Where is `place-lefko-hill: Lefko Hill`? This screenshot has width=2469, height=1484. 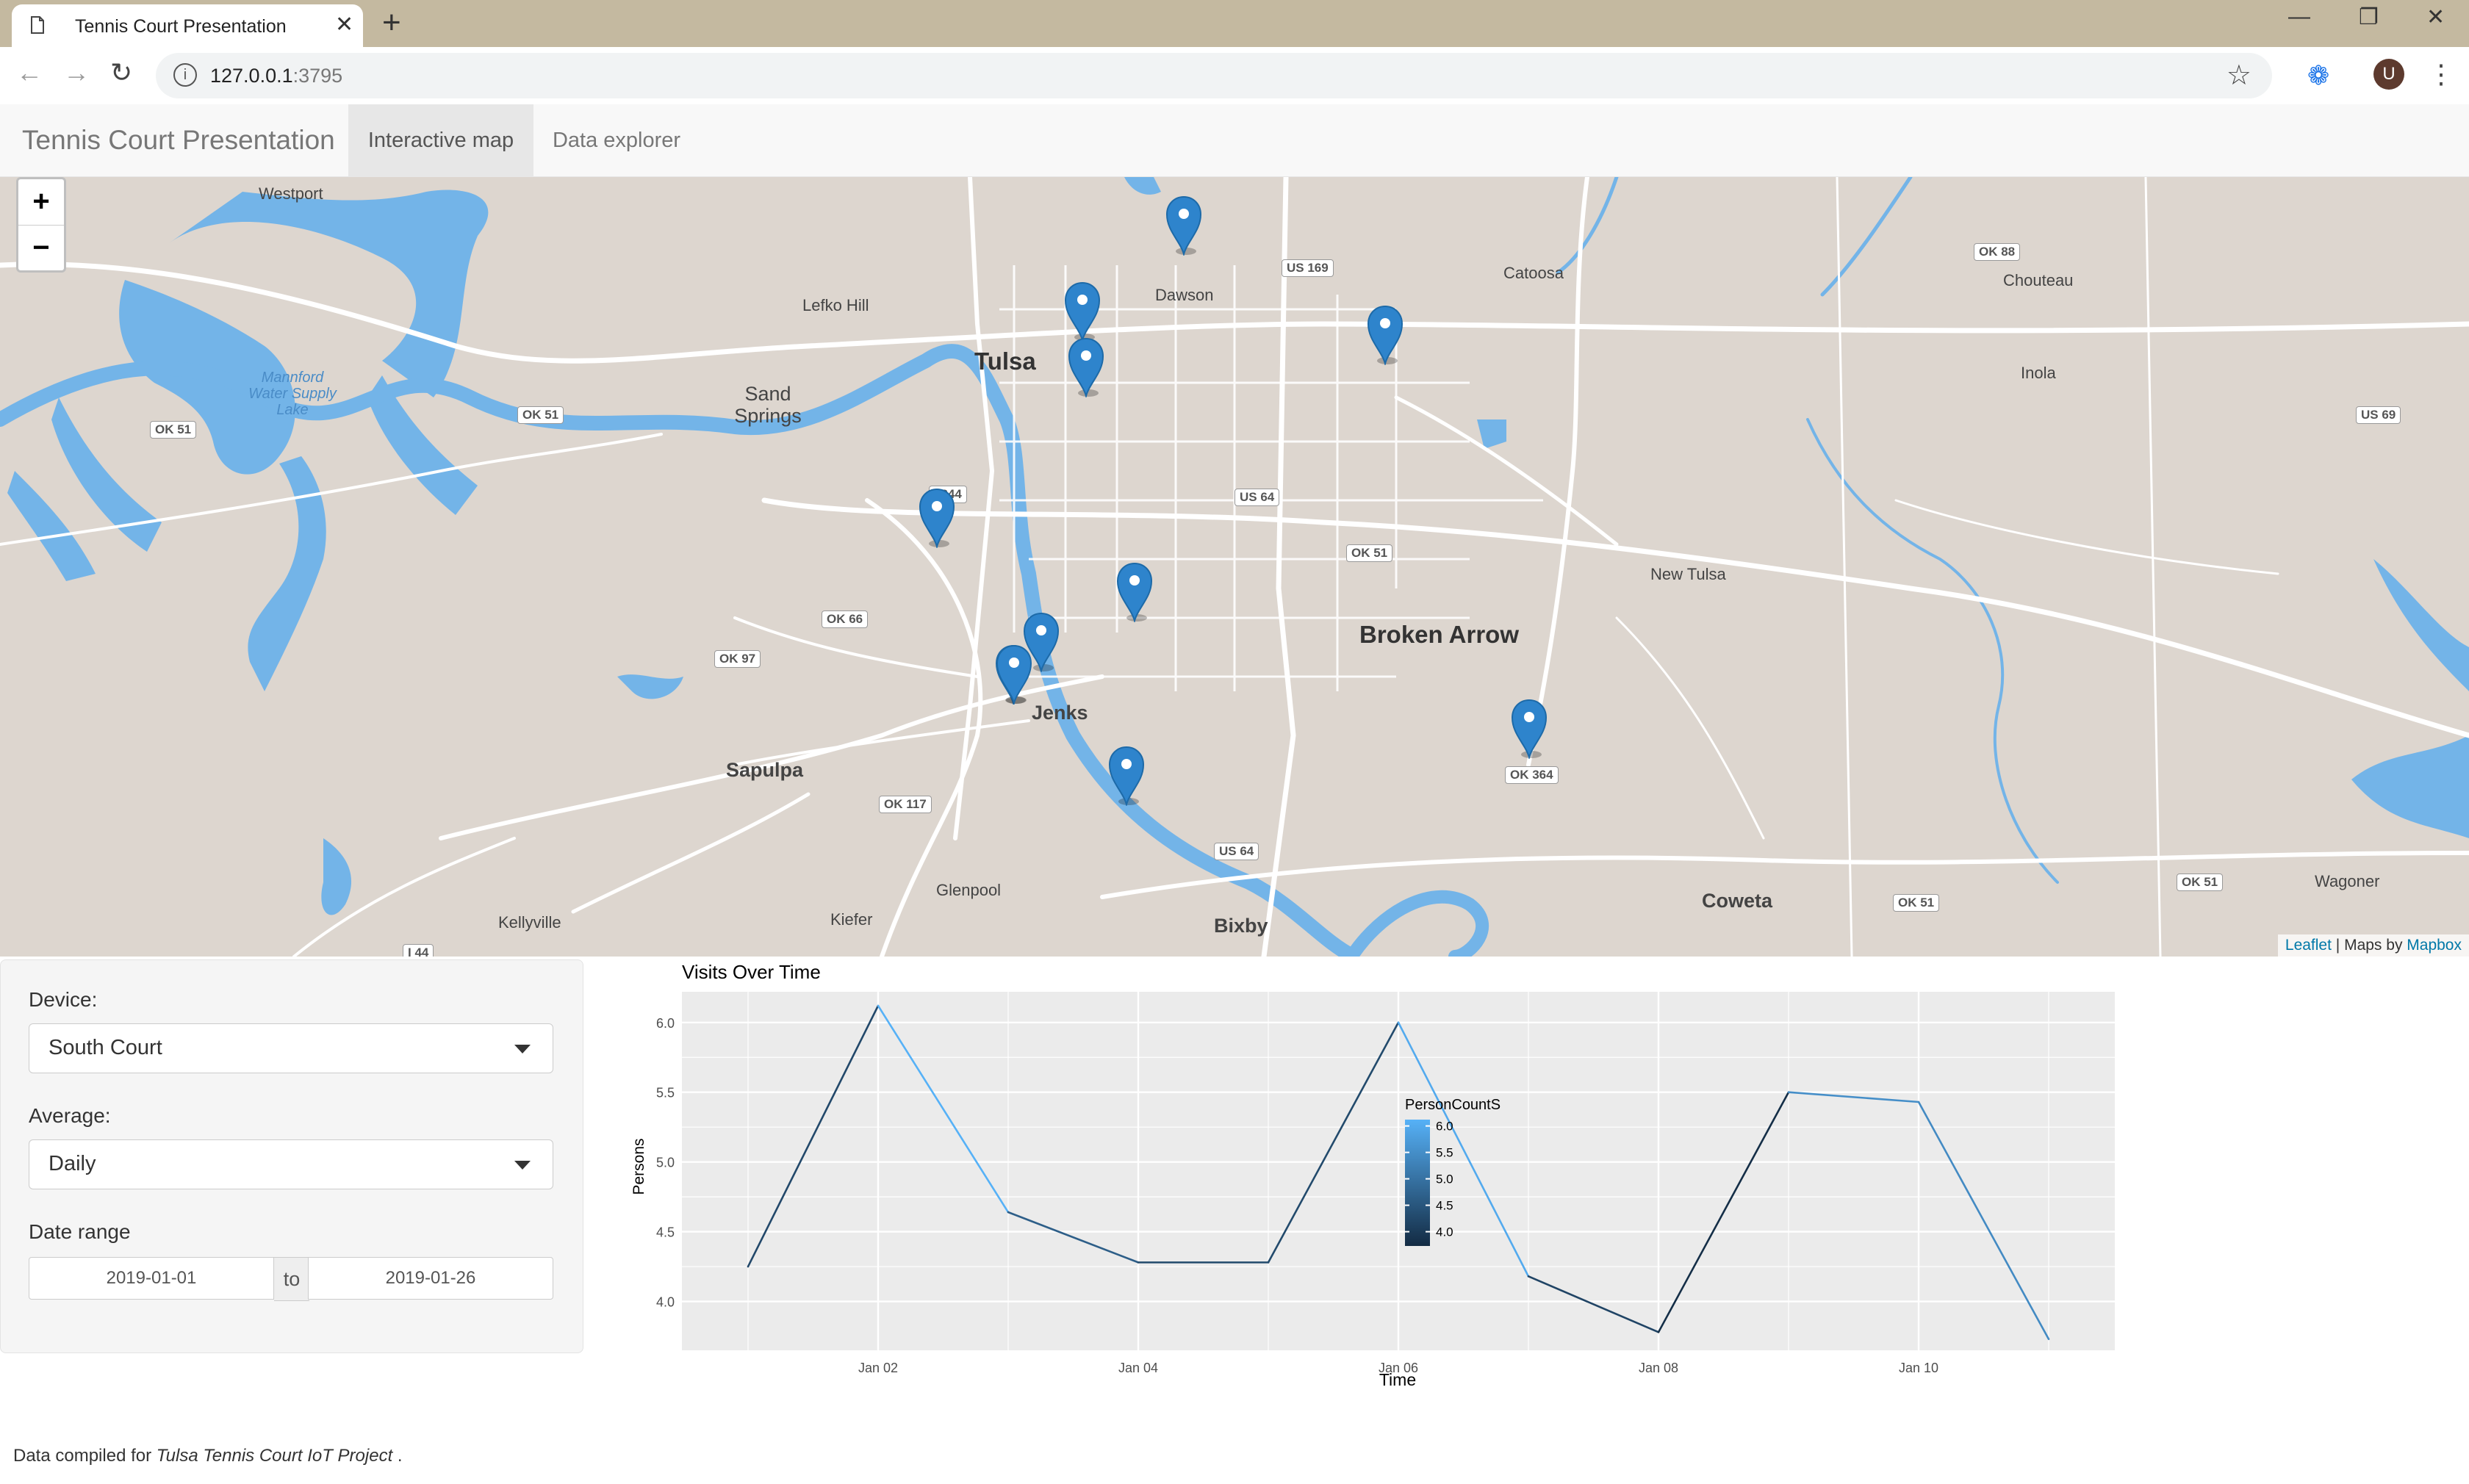 place-lefko-hill: Lefko Hill is located at coordinates (835, 305).